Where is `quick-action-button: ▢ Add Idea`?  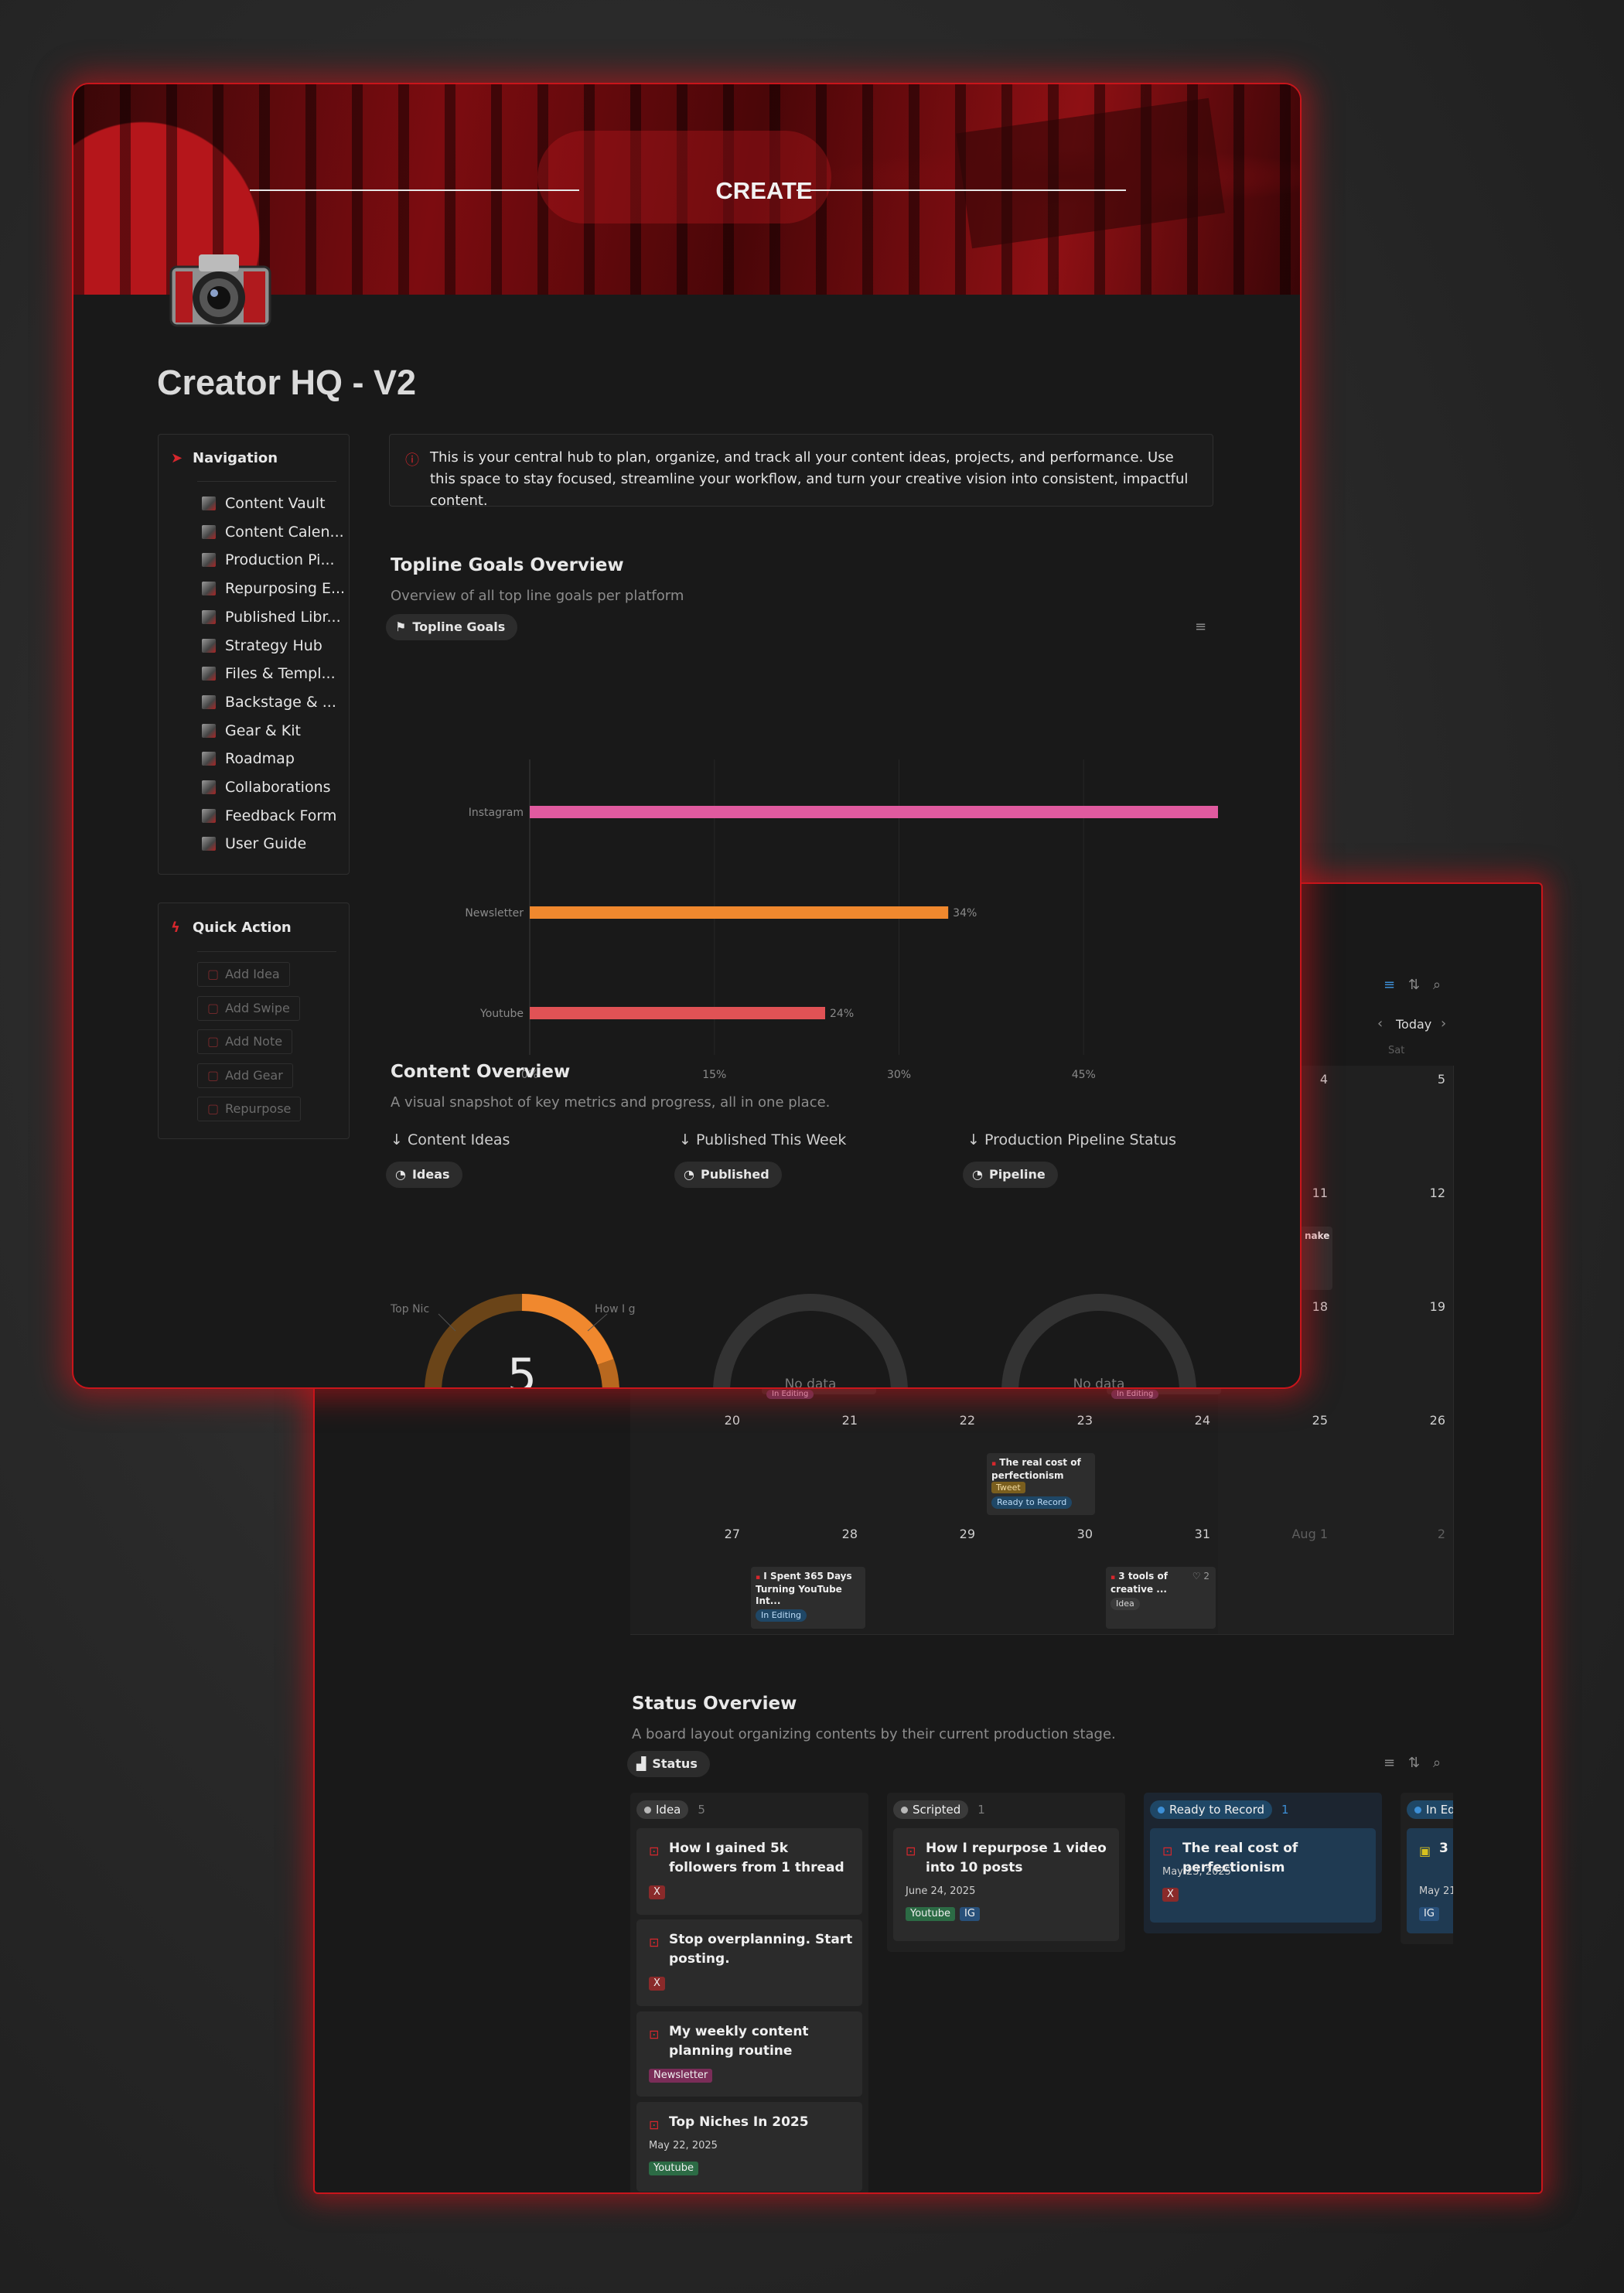
quick-action-button: ▢ Add Idea is located at coordinates (244, 974).